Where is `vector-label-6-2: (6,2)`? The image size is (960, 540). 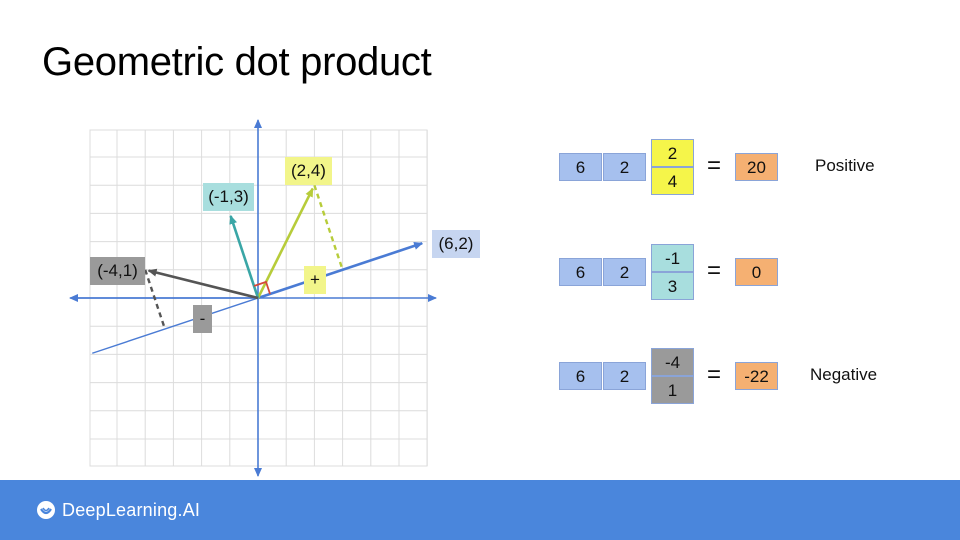 vector-label-6-2: (6,2) is located at coordinates (456, 244).